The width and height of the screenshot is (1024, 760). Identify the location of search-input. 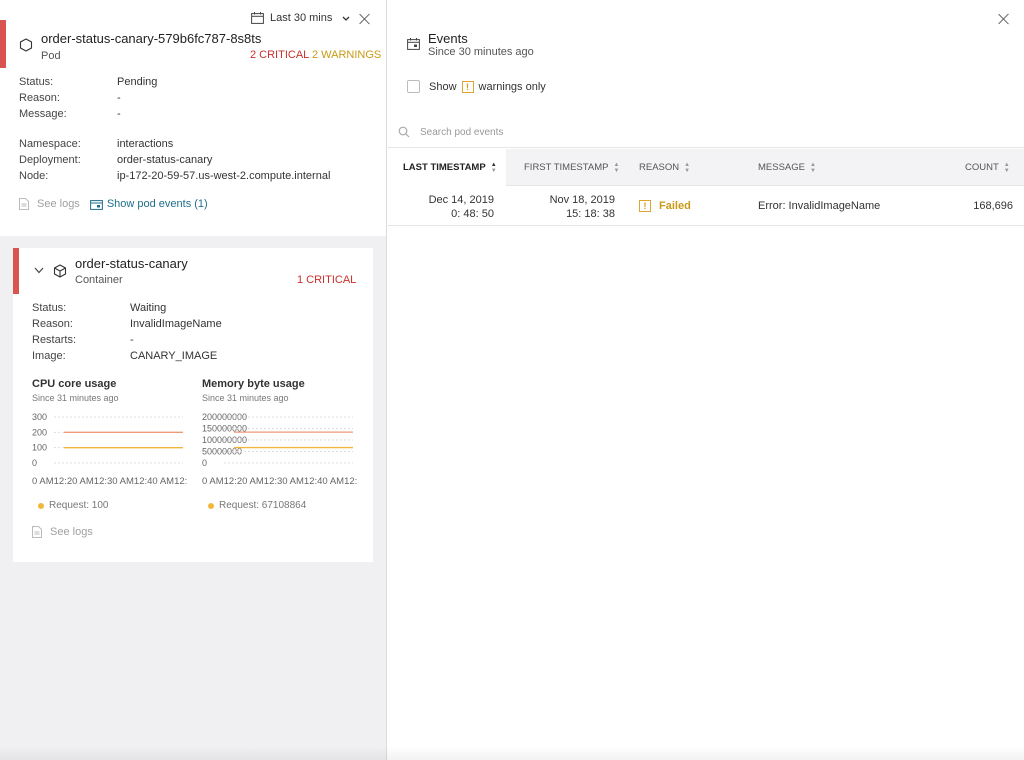
(570, 132).